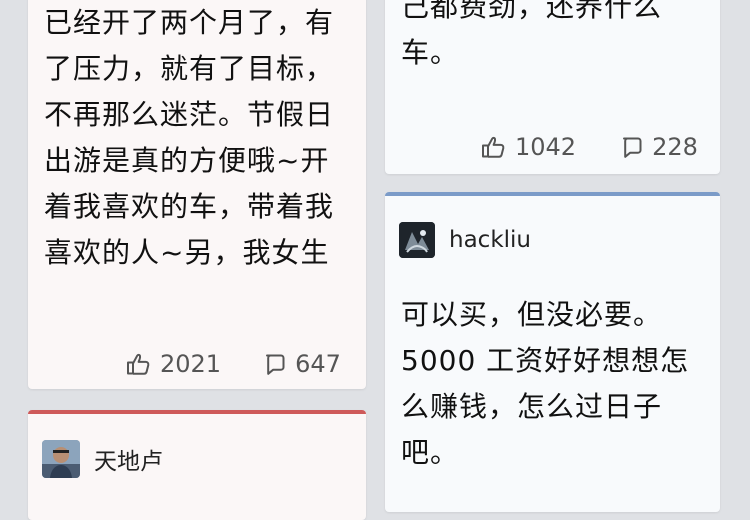 The height and width of the screenshot is (520, 750). Describe the element at coordinates (490, 240) in the screenshot. I see `author-name: hackliu` at that location.